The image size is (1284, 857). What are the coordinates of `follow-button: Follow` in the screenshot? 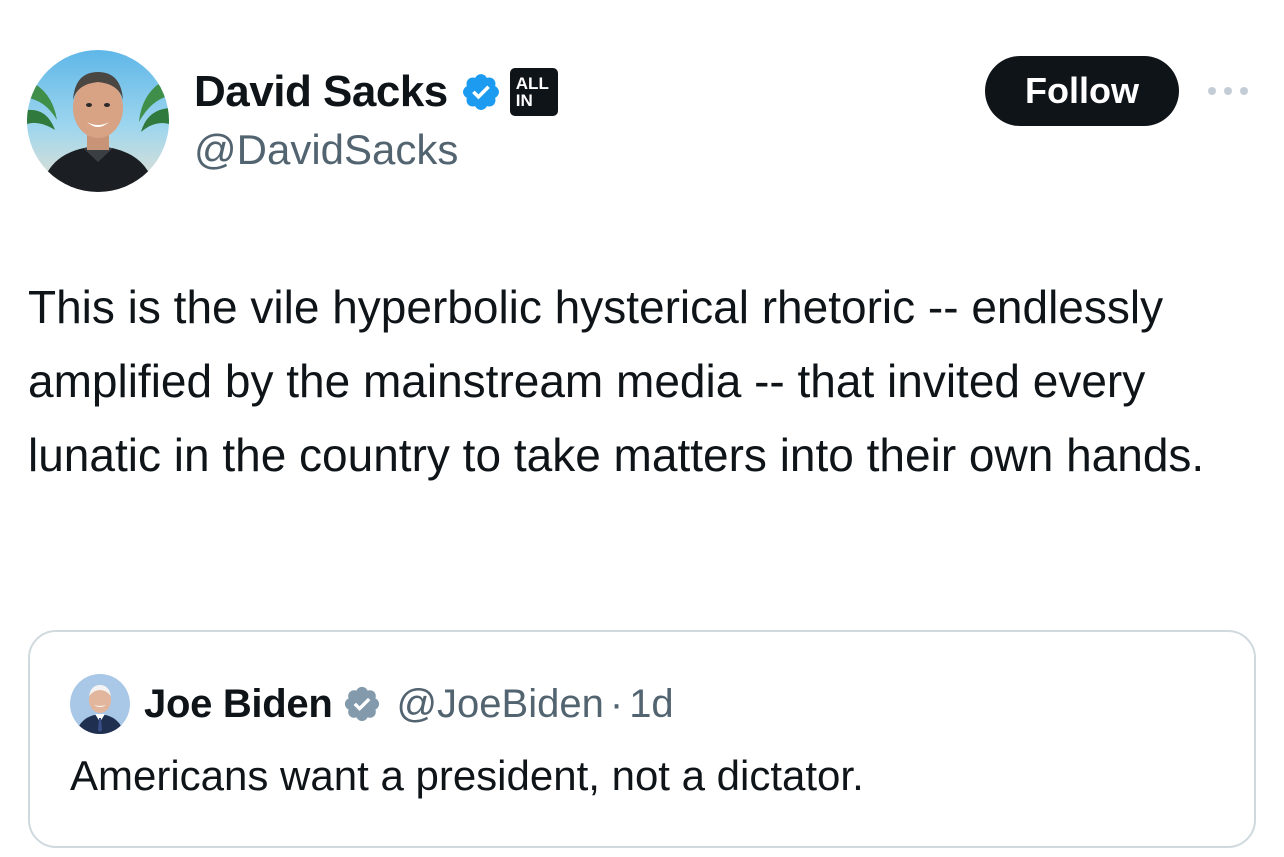 It's located at (1082, 91).